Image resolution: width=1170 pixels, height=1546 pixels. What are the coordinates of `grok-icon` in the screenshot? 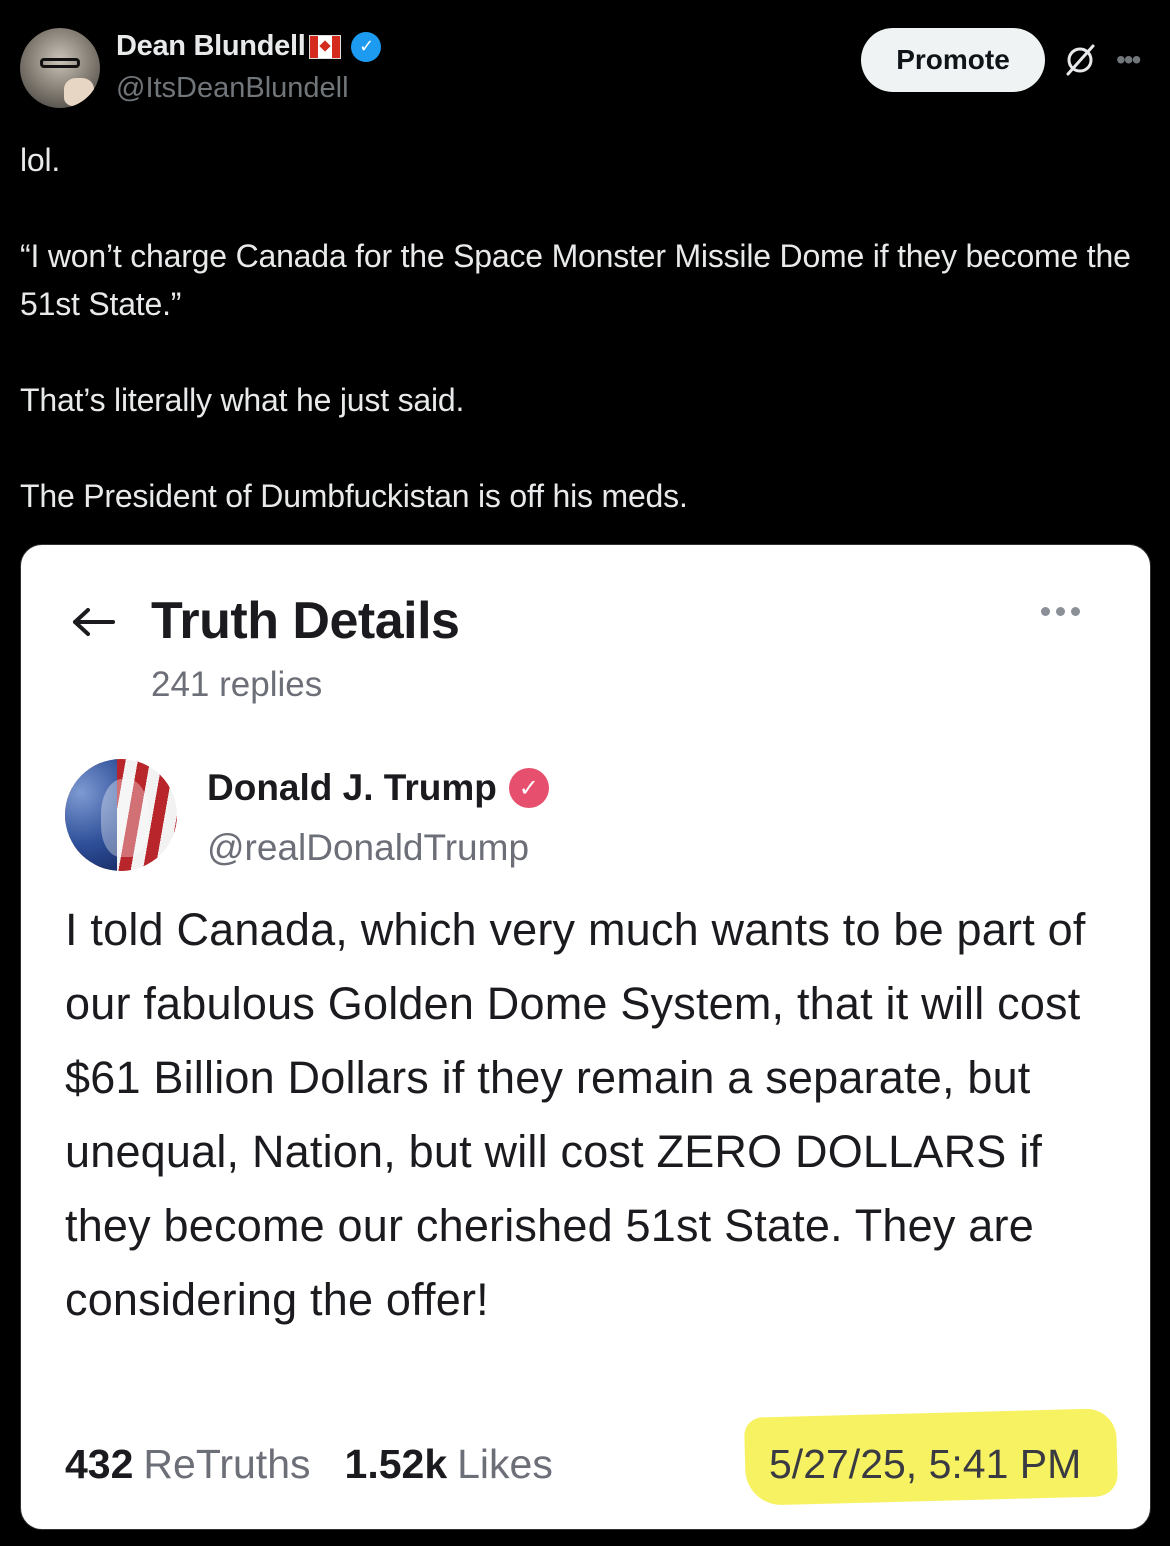 It's located at (1080, 60).